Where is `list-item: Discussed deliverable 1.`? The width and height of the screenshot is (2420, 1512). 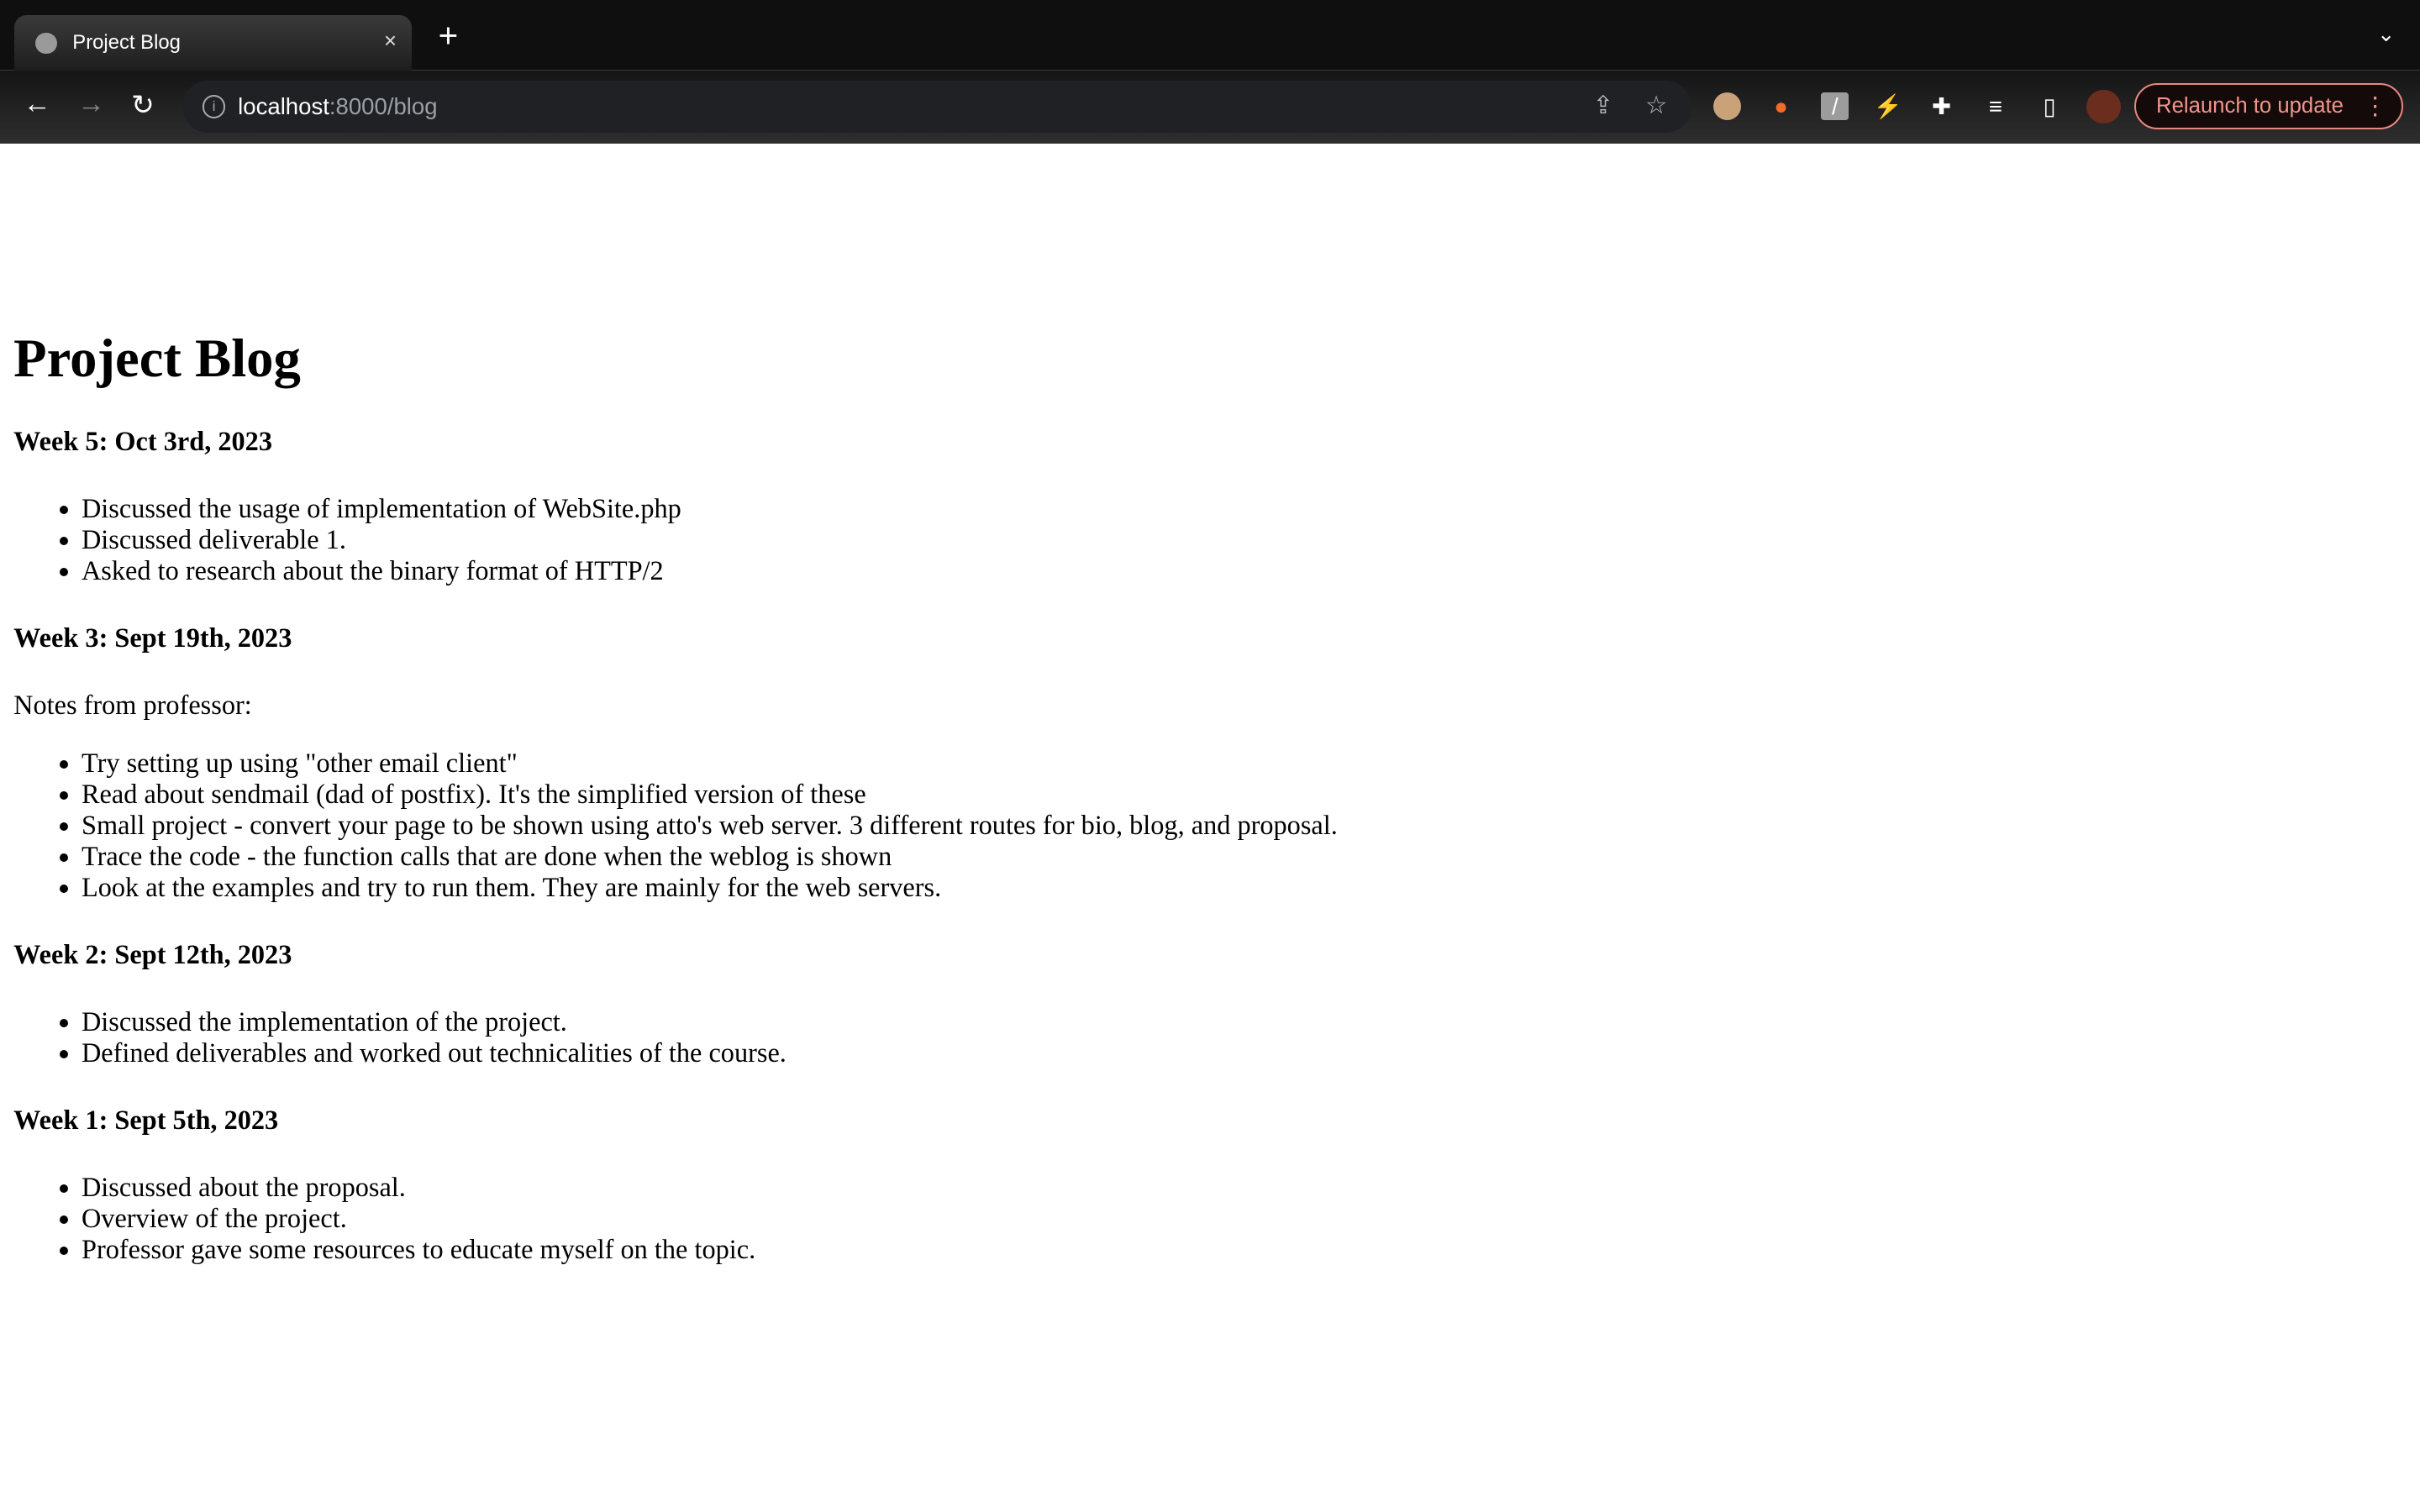
list-item: Discussed deliverable 1. is located at coordinates (1251, 539).